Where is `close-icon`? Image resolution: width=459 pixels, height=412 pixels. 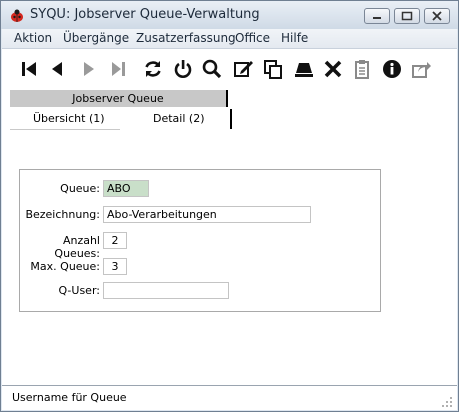
close-icon is located at coordinates (437, 16).